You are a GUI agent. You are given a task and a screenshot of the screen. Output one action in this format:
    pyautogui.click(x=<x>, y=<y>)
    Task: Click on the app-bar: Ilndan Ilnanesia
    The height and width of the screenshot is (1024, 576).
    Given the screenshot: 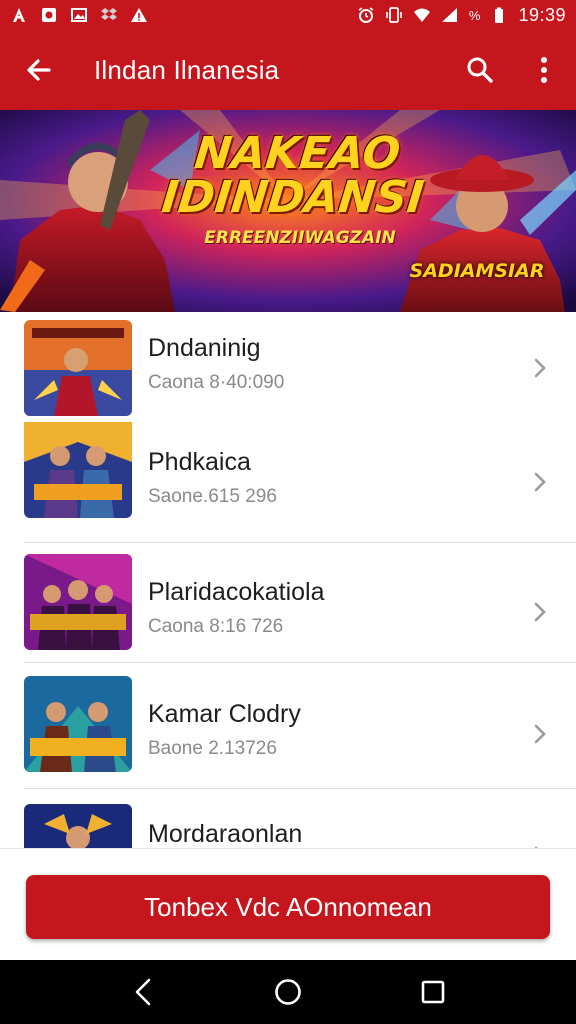 What is the action you would take?
    pyautogui.click(x=288, y=70)
    